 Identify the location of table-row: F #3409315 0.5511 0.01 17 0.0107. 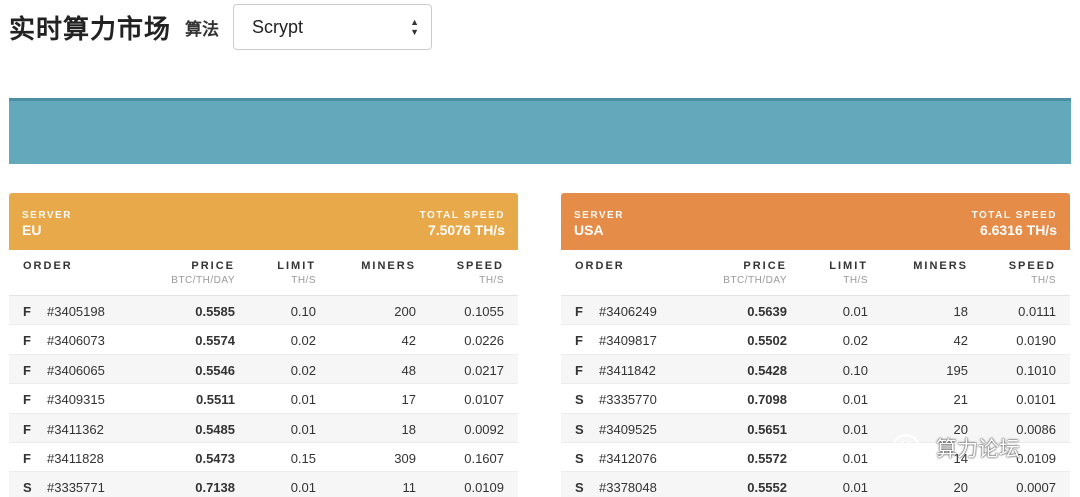
(263, 399).